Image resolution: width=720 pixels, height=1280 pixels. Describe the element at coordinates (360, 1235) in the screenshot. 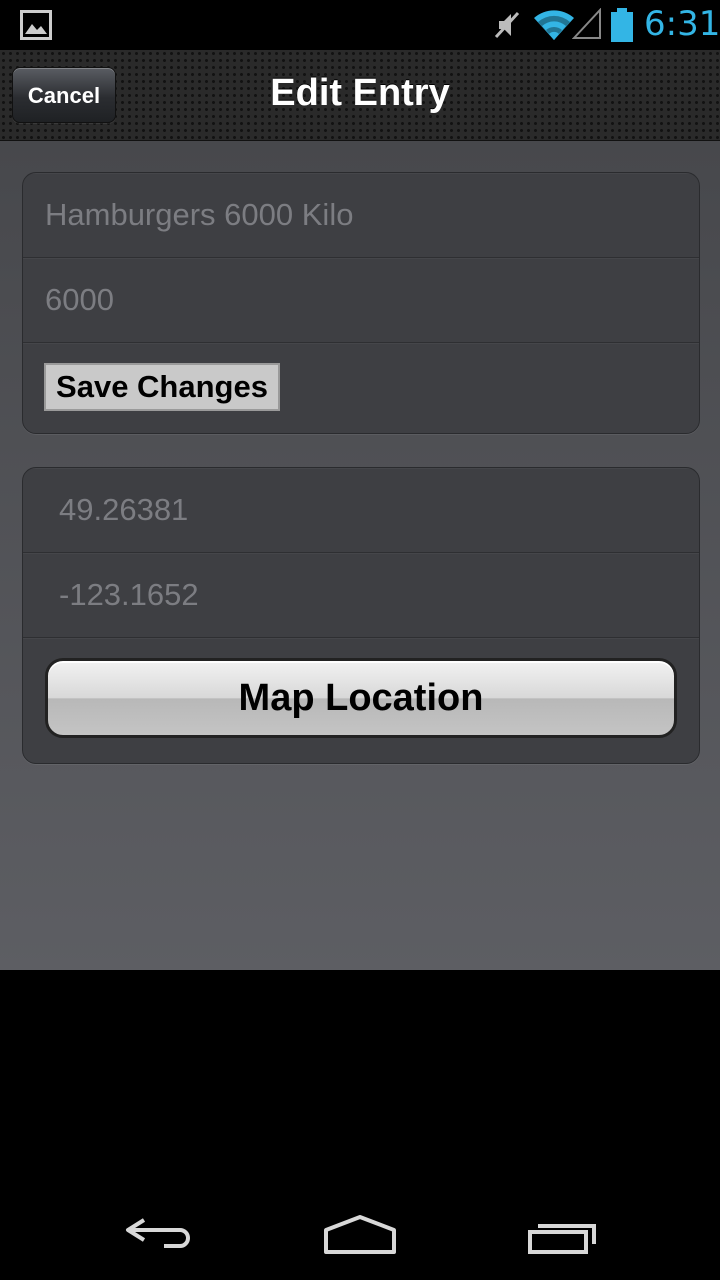

I see `home-icon` at that location.